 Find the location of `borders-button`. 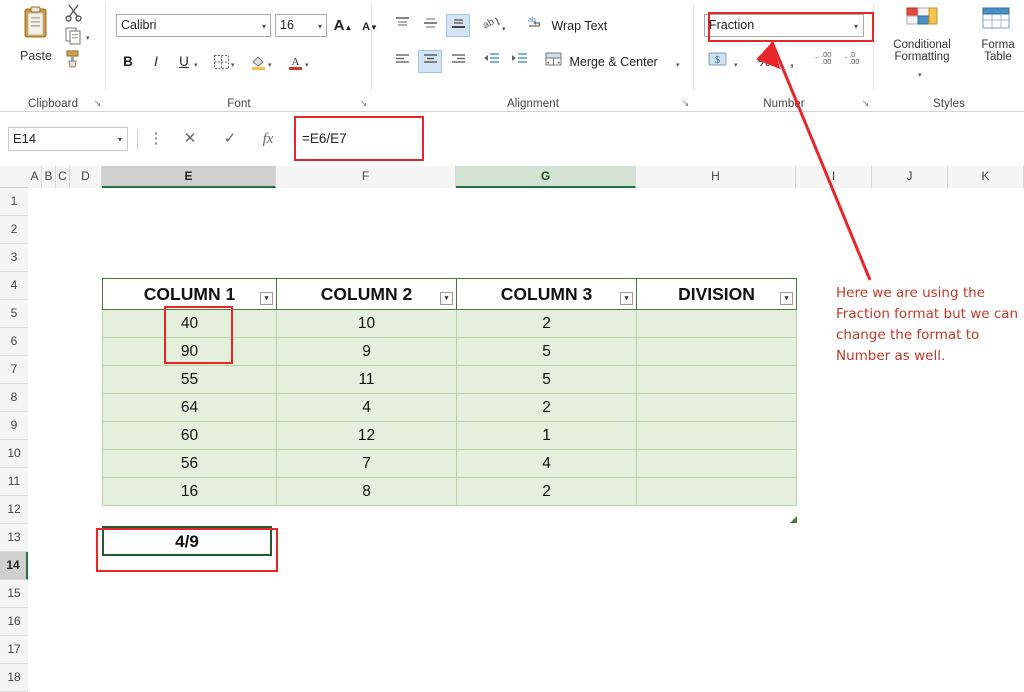

borders-button is located at coordinates (221, 61).